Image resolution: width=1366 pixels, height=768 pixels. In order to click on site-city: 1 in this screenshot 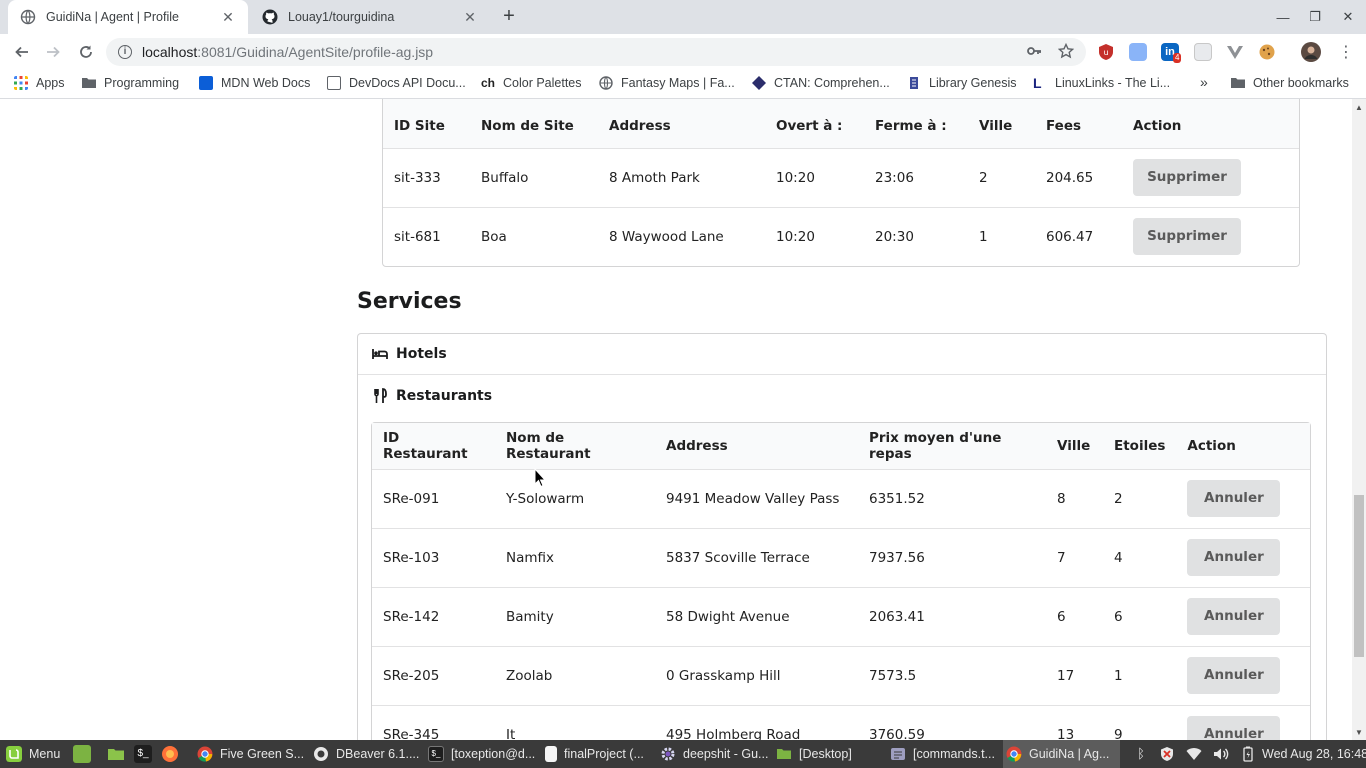, I will do `click(983, 236)`.